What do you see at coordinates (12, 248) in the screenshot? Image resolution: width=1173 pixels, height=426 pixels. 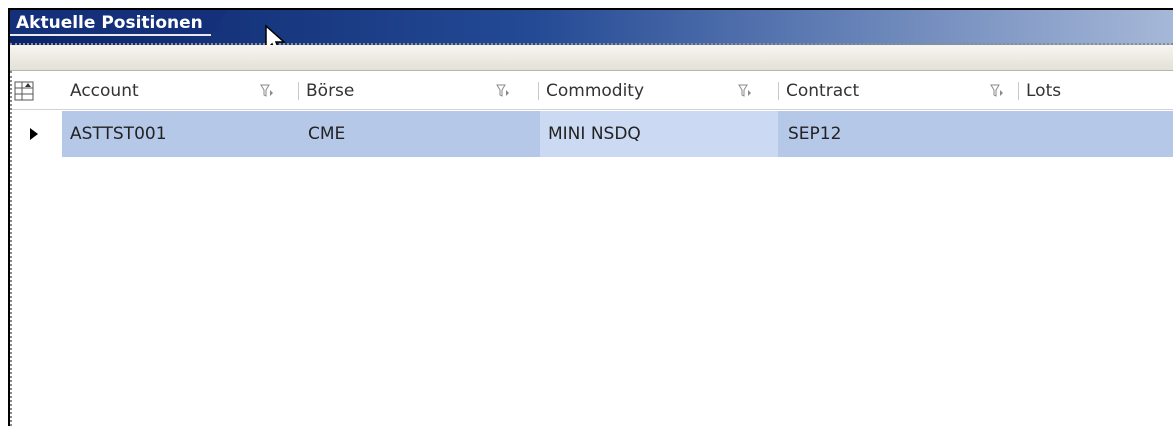 I see `left-border` at bounding box center [12, 248].